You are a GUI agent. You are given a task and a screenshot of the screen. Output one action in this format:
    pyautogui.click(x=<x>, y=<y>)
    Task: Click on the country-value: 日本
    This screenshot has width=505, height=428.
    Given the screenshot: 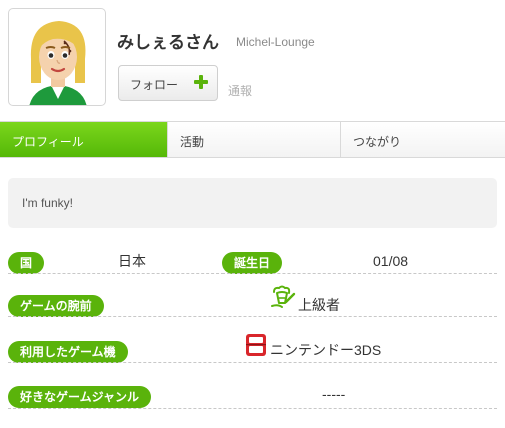 What is the action you would take?
    pyautogui.click(x=132, y=262)
    